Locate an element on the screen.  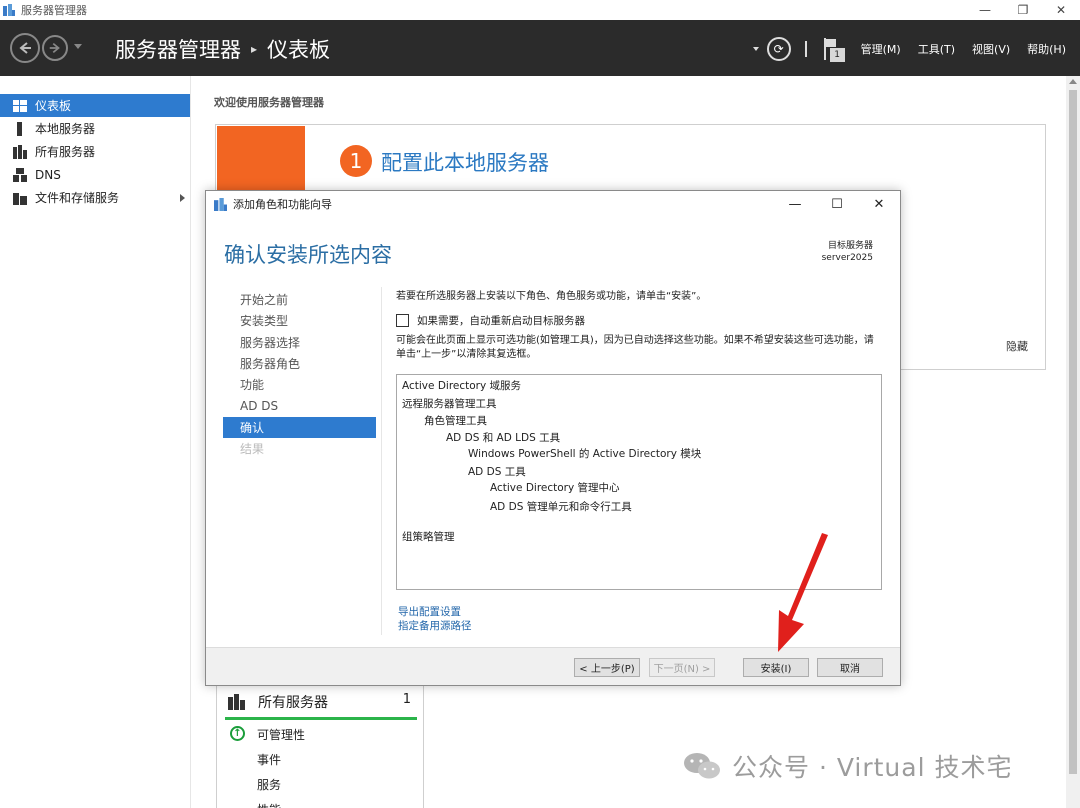
wizard-steps: 开始之前 安装类型 服务器选择 服务器角色 功能 AD DS 确认 结果 is located at coordinates (299, 374).